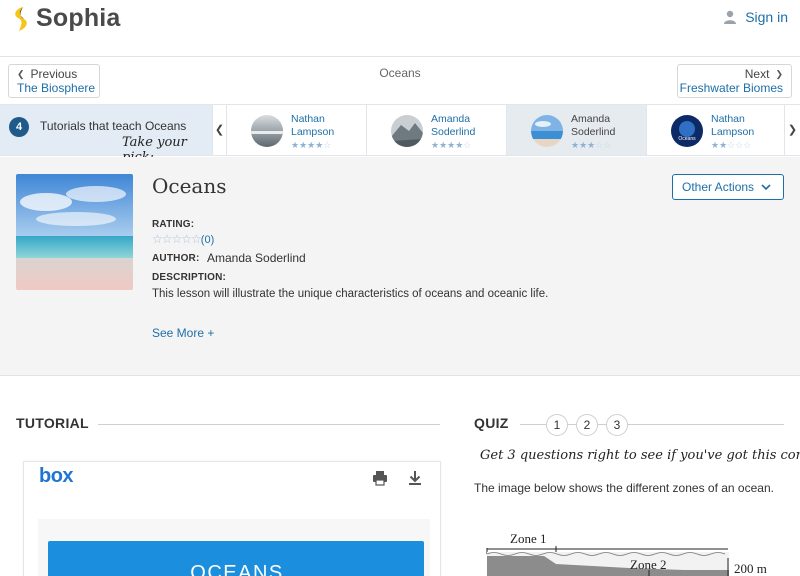 Image resolution: width=800 pixels, height=576 pixels. I want to click on next-lesson-button: Next ❯ Freshwater Biomes, so click(734, 81).